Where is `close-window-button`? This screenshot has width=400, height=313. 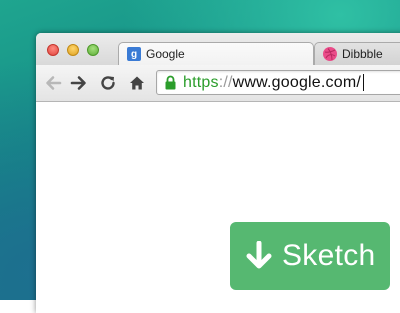 close-window-button is located at coordinates (53, 50).